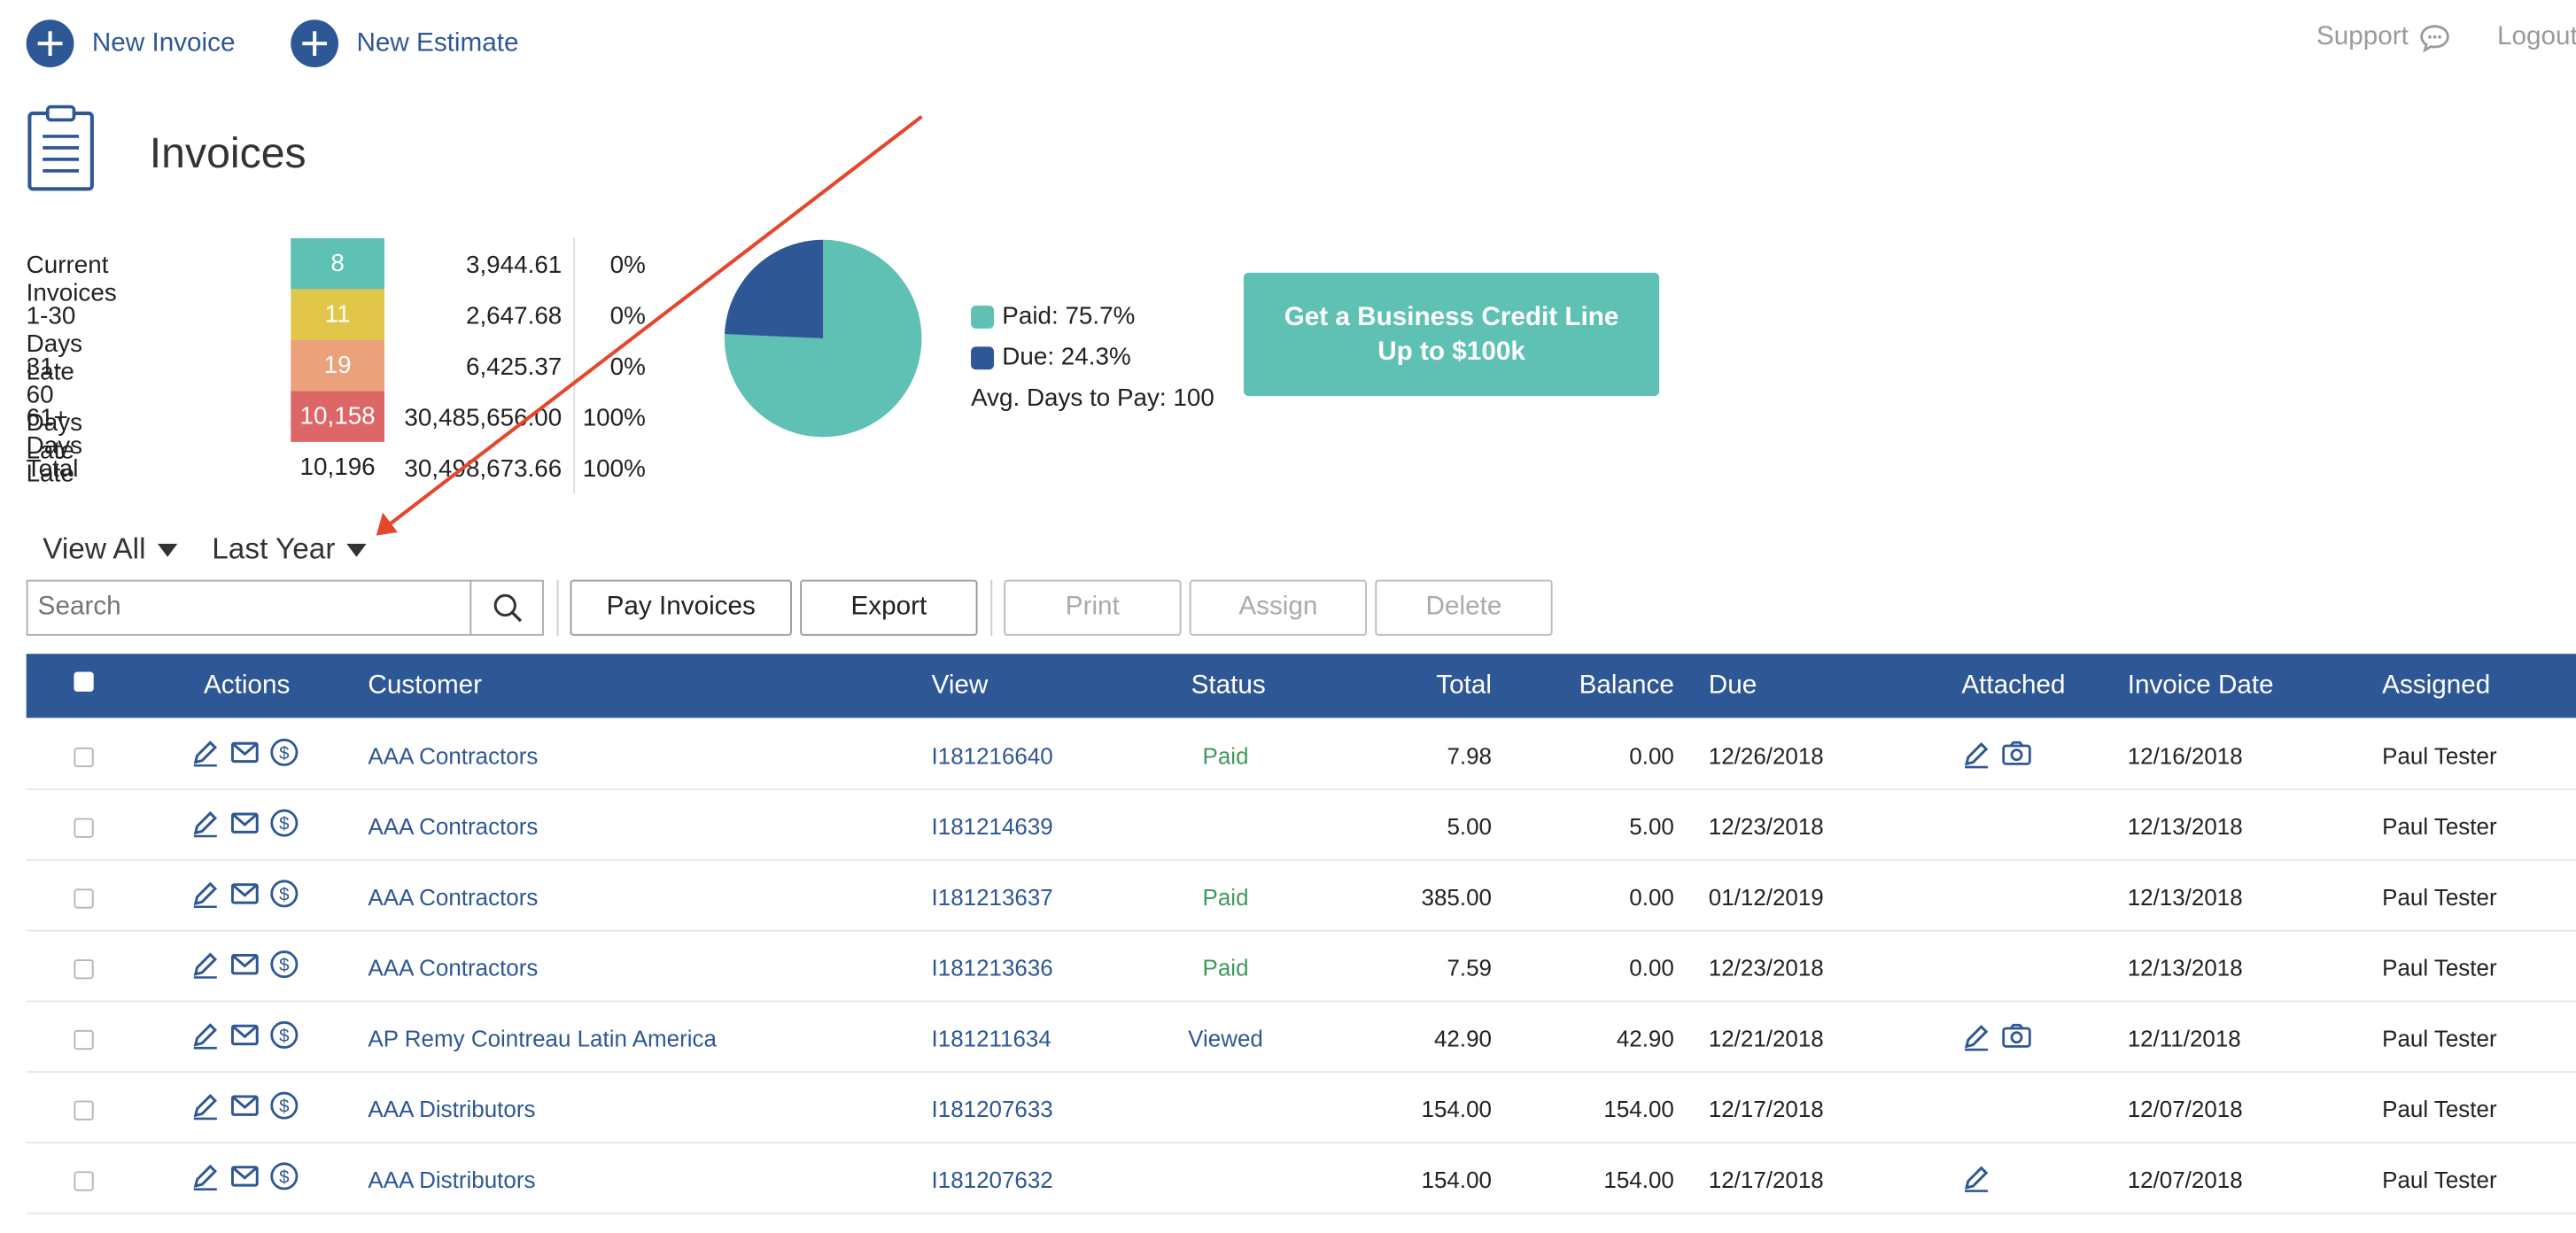 The height and width of the screenshot is (1233, 2576). I want to click on search-button, so click(506, 607).